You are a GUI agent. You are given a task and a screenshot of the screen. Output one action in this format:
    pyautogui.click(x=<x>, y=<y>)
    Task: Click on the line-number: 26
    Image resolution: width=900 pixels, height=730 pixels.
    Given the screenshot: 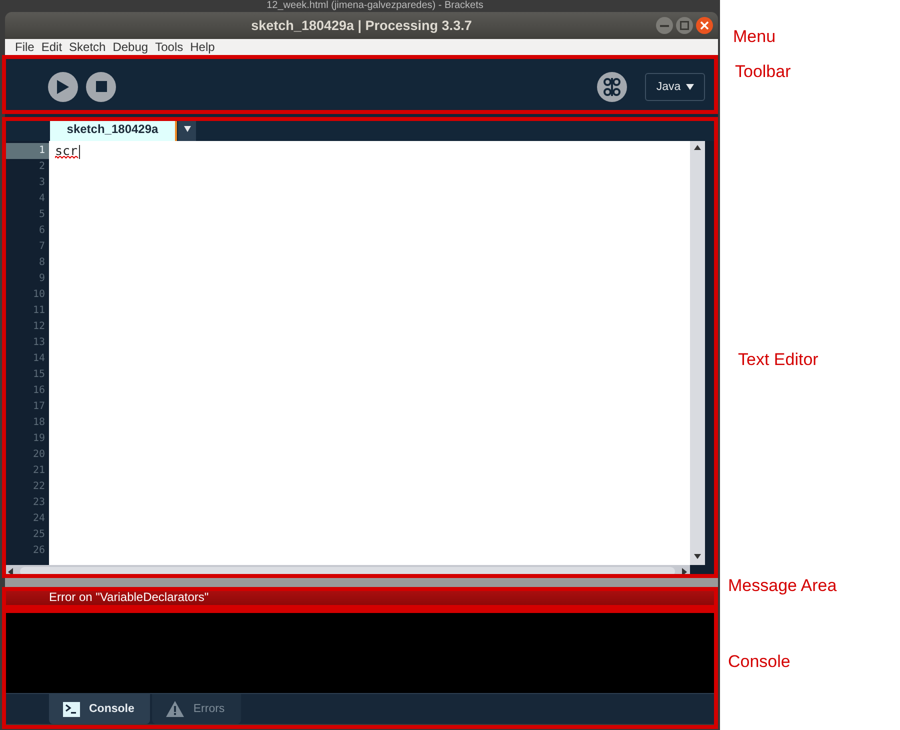 What is the action you would take?
    pyautogui.click(x=39, y=551)
    